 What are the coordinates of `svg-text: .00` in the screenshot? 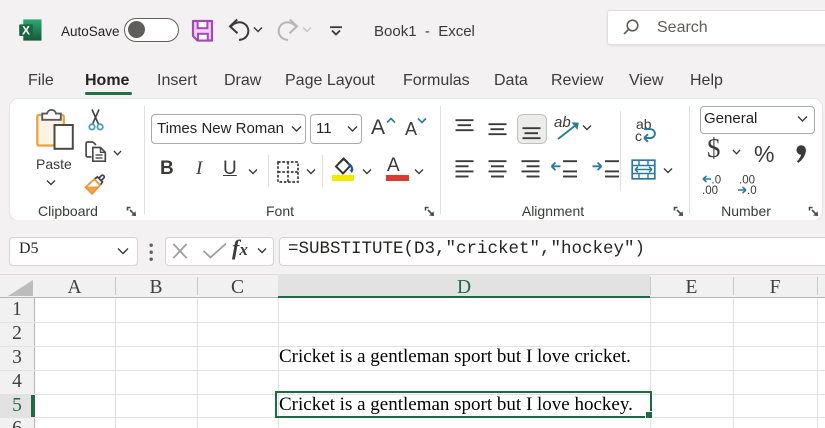 It's located at (710, 190).